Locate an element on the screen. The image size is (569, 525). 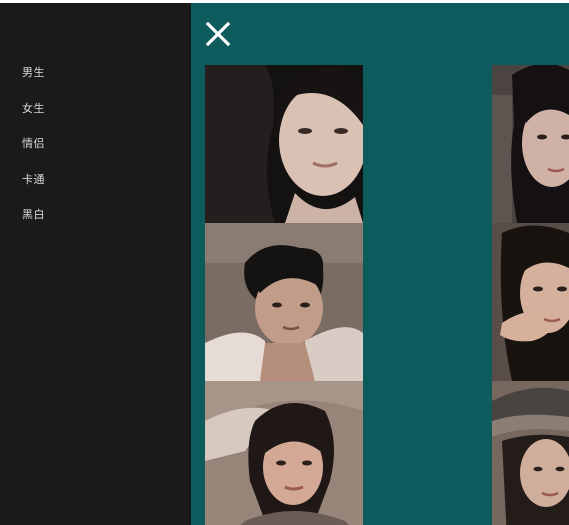
sidebar-item-boys: 男生 is located at coordinates (33, 73).